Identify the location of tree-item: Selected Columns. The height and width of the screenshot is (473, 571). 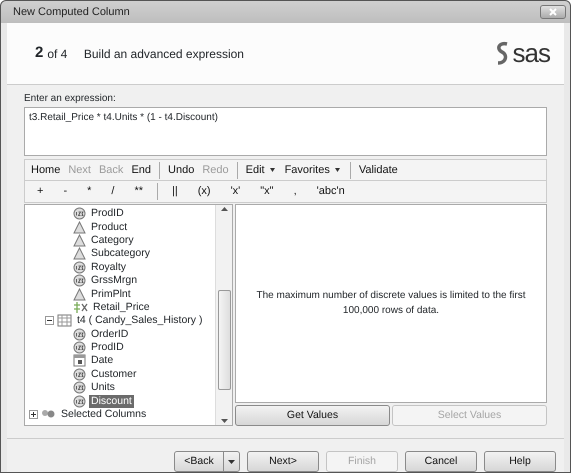
(103, 415).